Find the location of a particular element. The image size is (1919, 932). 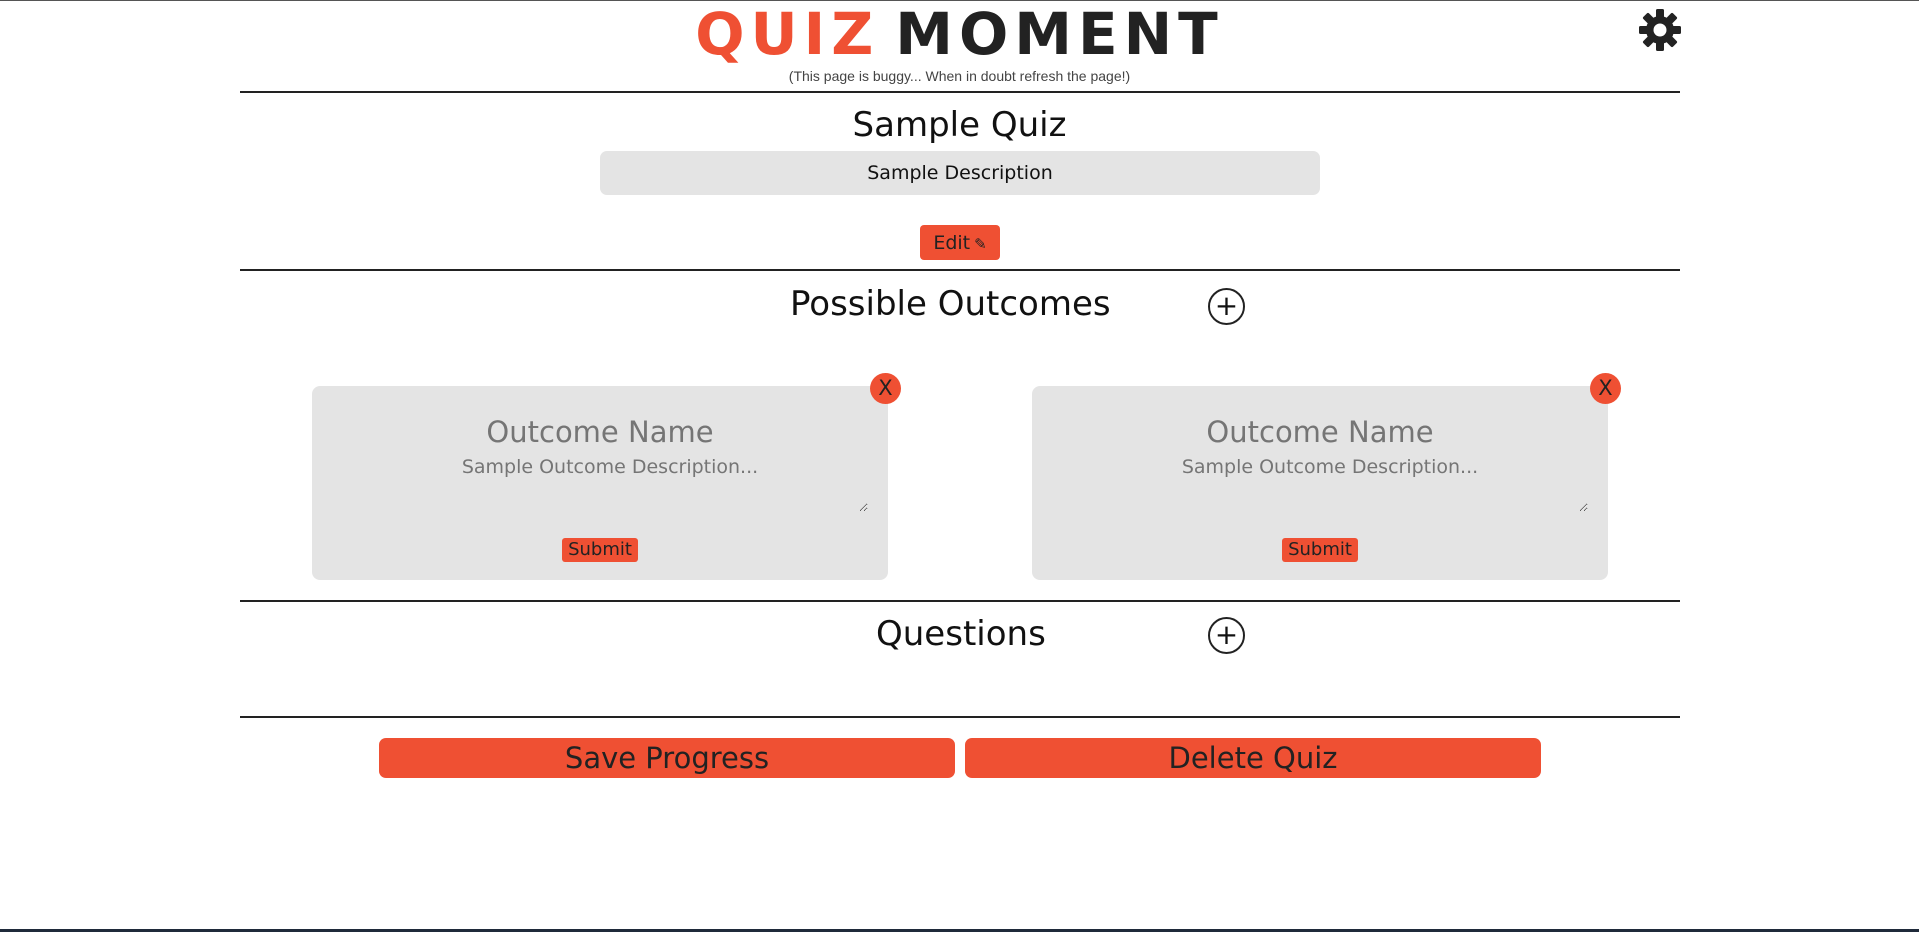

divider-header is located at coordinates (960, 92).